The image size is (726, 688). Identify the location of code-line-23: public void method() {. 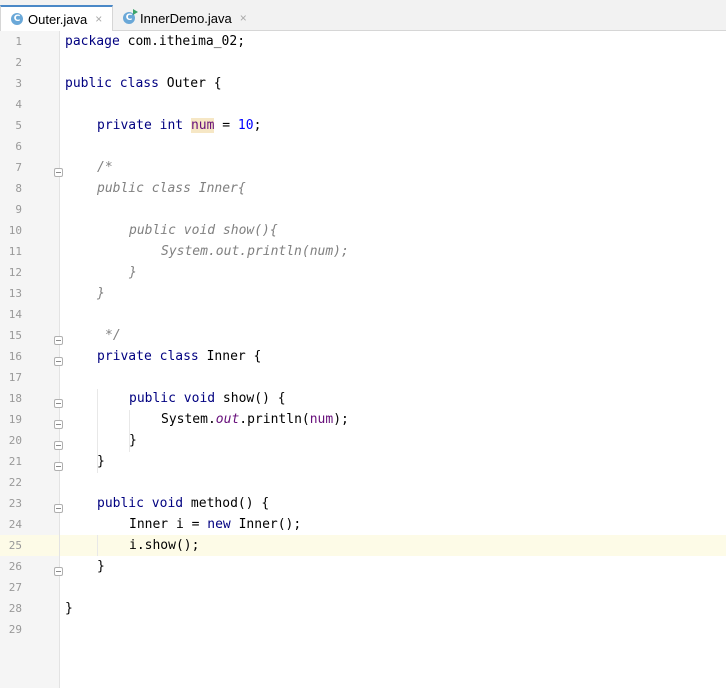
(183, 503).